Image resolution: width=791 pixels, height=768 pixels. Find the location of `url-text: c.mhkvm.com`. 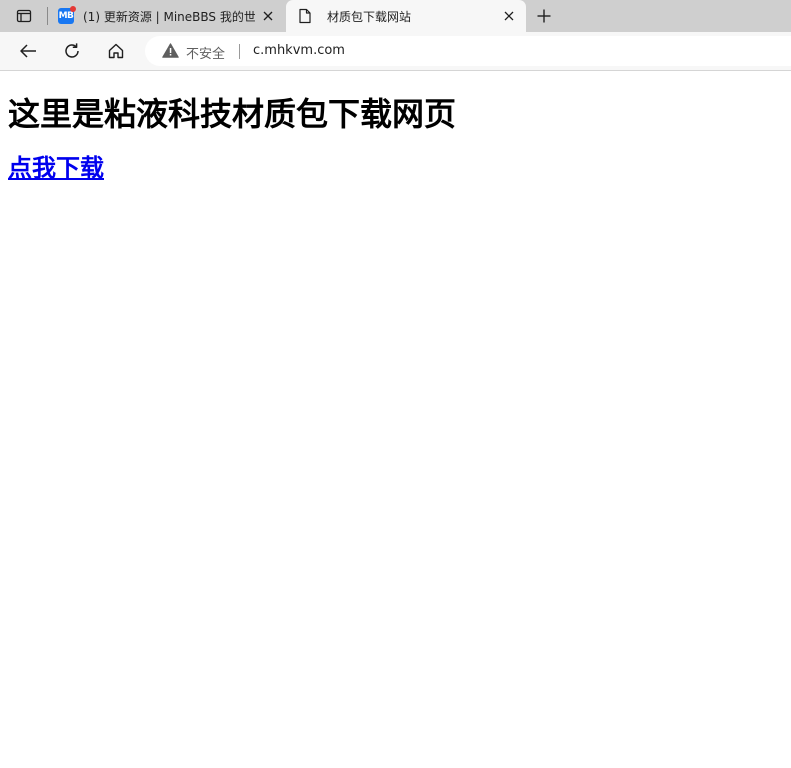

url-text: c.mhkvm.com is located at coordinates (299, 50).